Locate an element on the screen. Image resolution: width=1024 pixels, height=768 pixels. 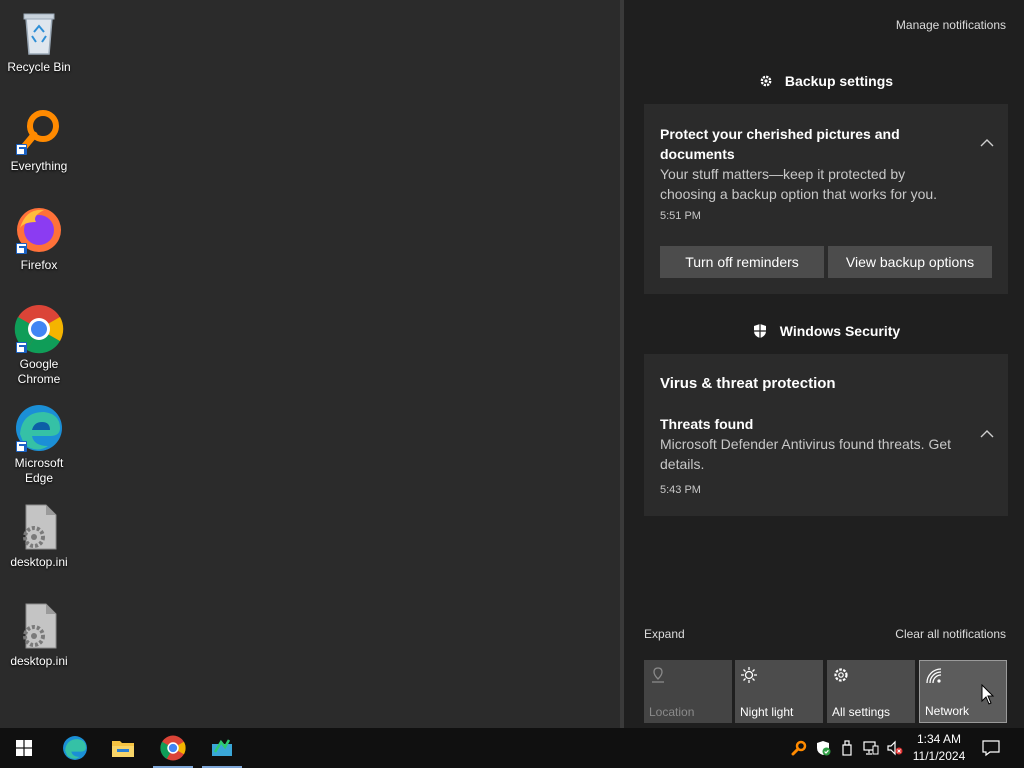
desktop-icon-recycle-bin: Recycle Bin is located at coordinates (39, 41).